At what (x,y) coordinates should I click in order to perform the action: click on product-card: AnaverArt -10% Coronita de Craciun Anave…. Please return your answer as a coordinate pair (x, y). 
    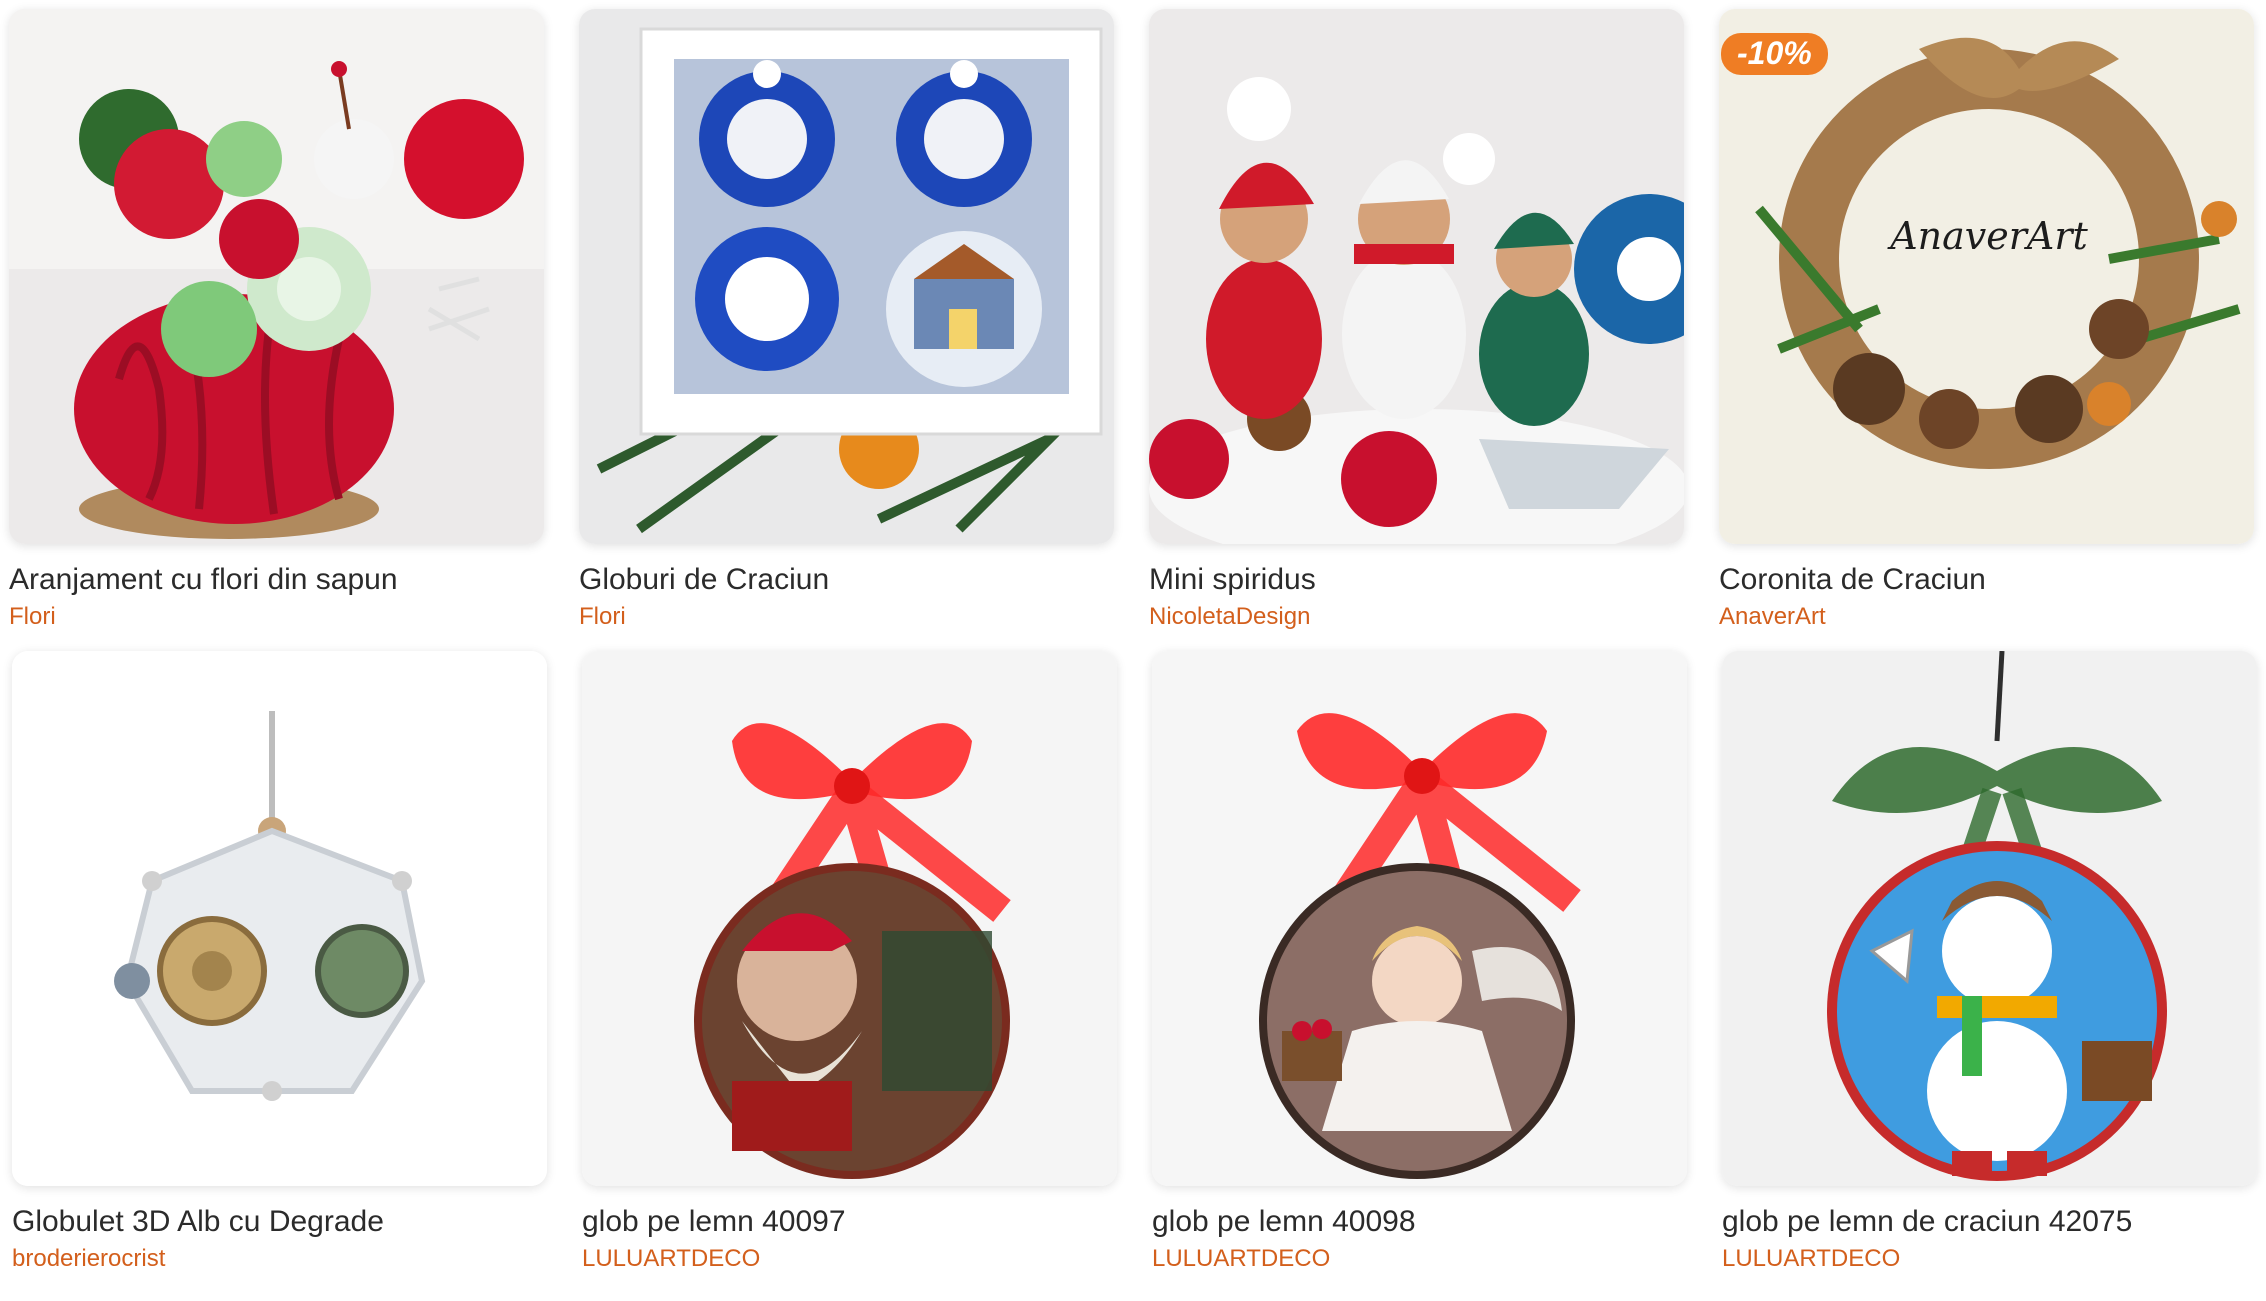
    Looking at the image, I should click on (1986, 320).